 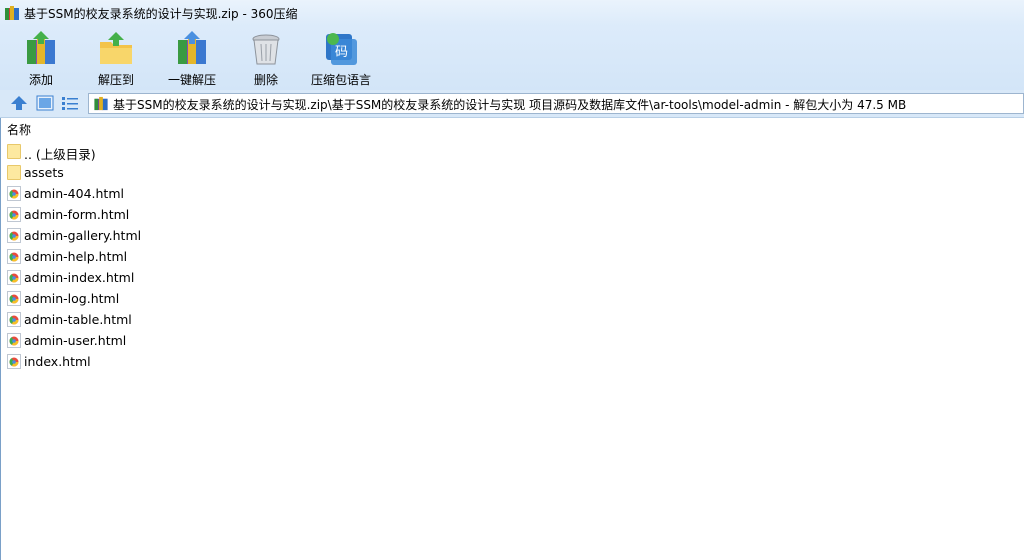 I want to click on file-name: admin-index.html, so click(x=79, y=277).